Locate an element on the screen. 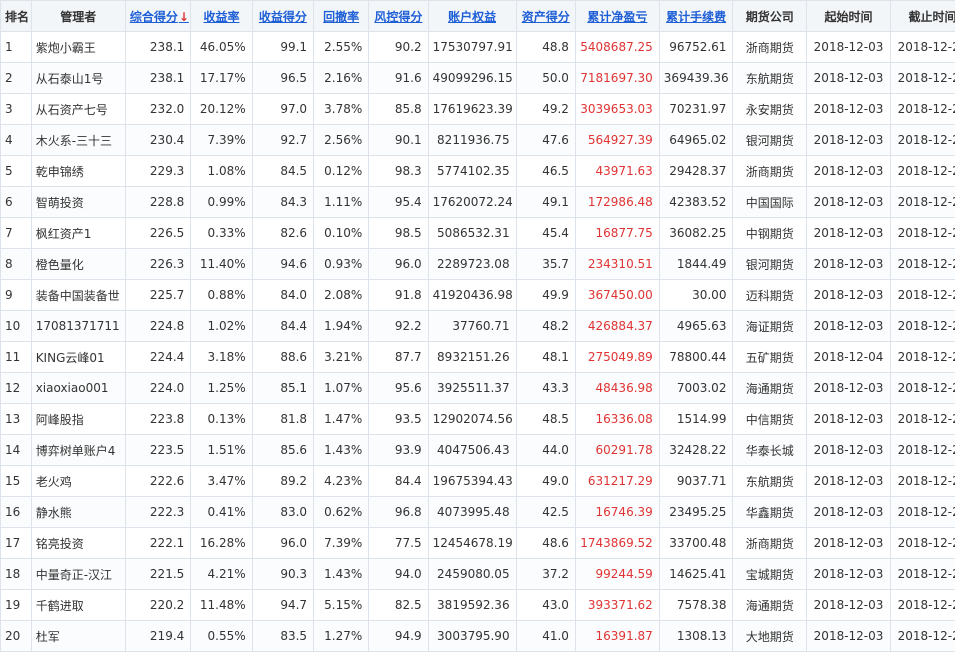  cell-risk-score: 94.0 is located at coordinates (398, 574).